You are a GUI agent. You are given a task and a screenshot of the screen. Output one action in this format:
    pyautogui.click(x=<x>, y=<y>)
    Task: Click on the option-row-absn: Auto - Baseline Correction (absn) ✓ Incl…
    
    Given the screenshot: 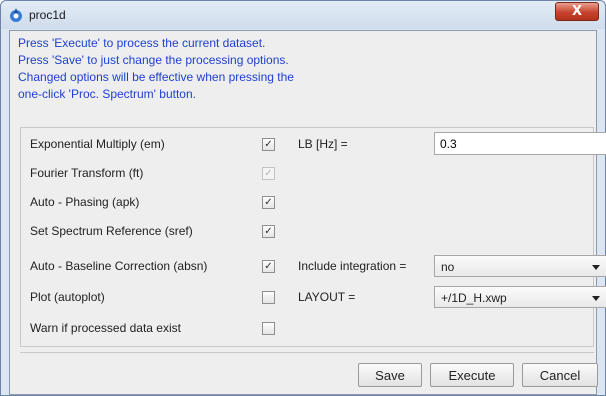 What is the action you would take?
    pyautogui.click(x=313, y=266)
    